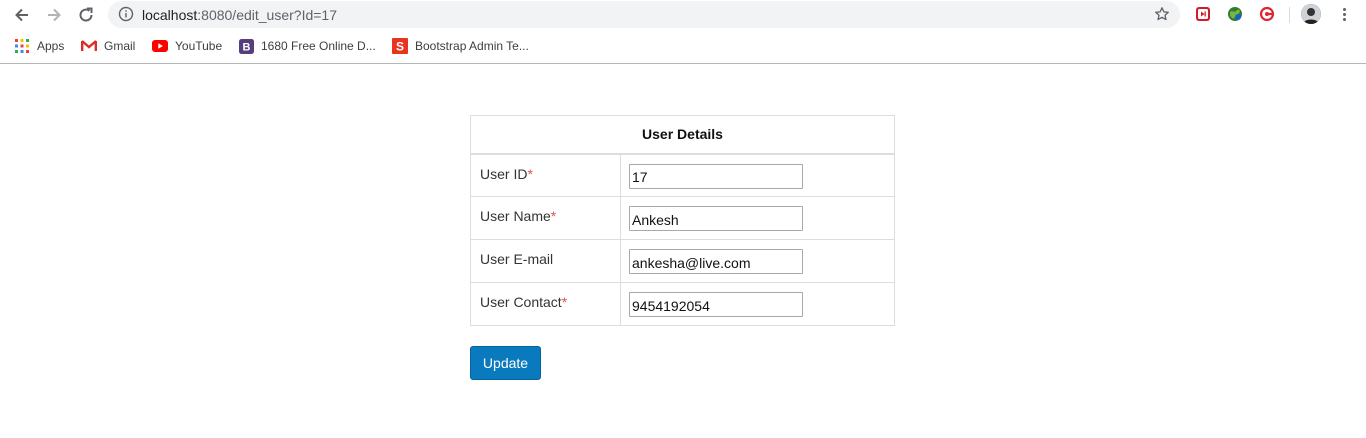 Image resolution: width=1366 pixels, height=438 pixels. What do you see at coordinates (505, 363) in the screenshot?
I see `update-button: Update` at bounding box center [505, 363].